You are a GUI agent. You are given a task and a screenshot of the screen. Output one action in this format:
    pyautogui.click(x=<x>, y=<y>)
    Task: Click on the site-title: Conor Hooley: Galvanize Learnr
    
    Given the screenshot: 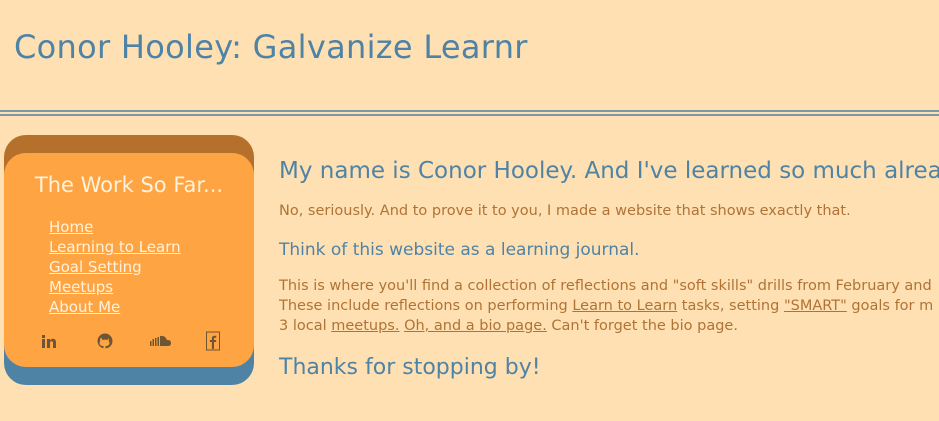 What is the action you would take?
    pyautogui.click(x=271, y=47)
    